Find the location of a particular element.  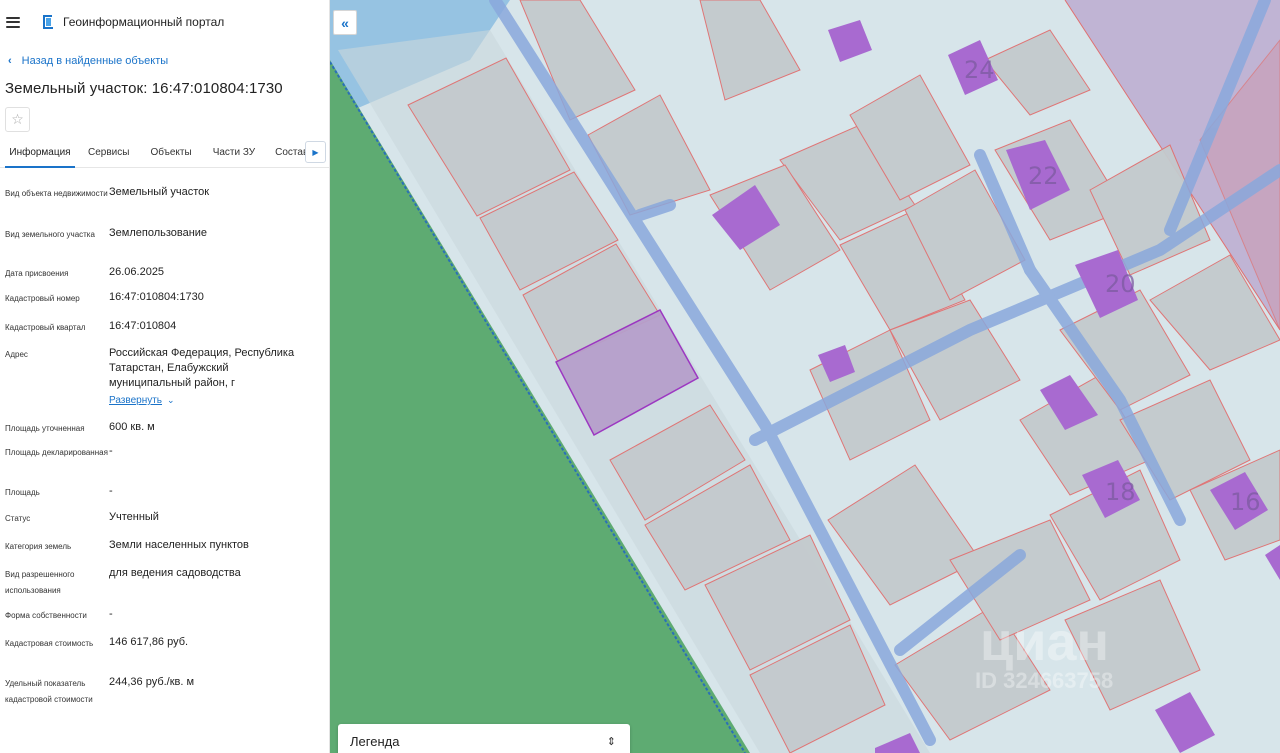

attribute-value: 16:47:010804 is located at coordinates (143, 326).